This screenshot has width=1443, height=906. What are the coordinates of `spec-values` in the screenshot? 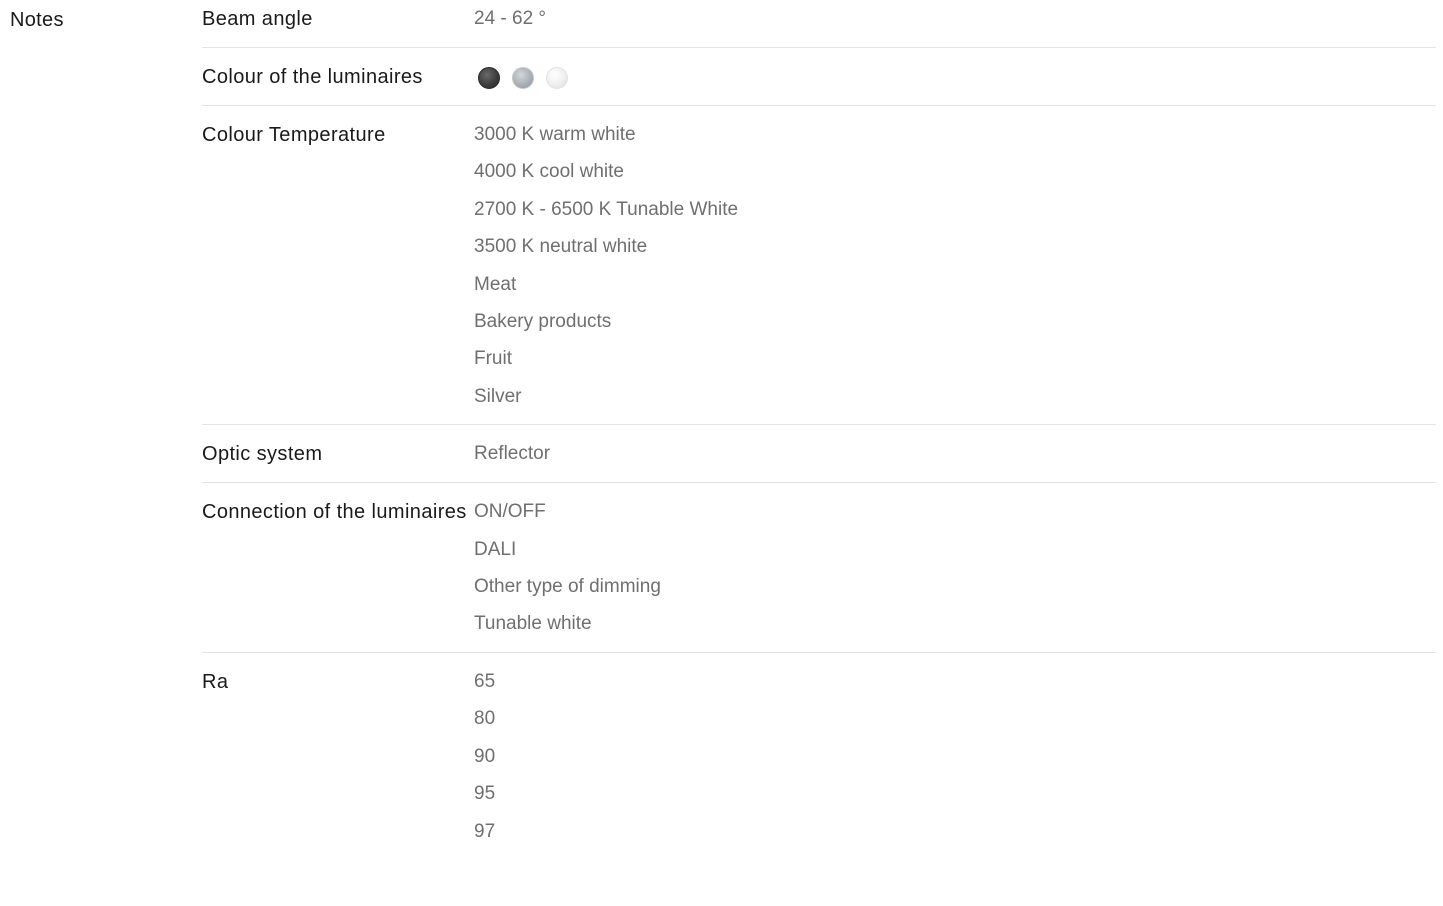 It's located at (955, 77).